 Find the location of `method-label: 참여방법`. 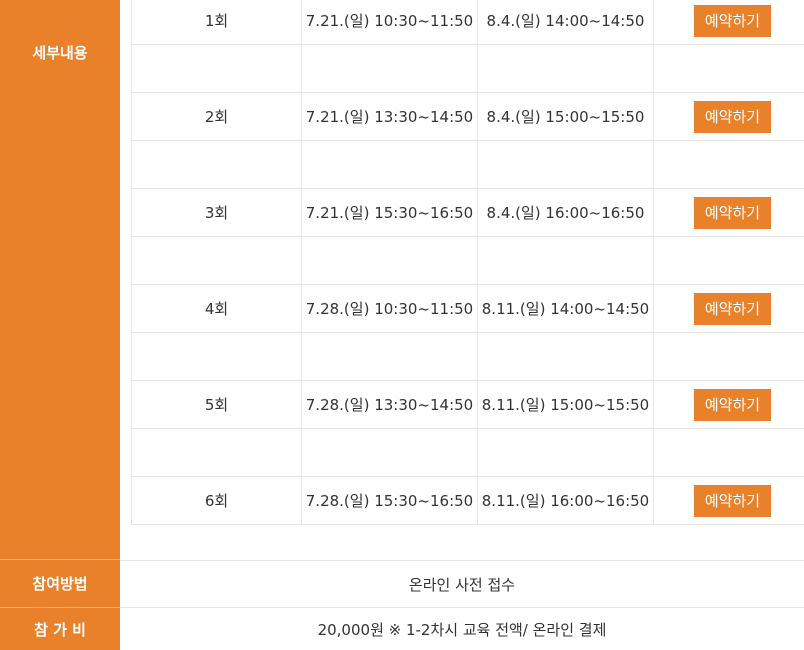

method-label: 참여방법 is located at coordinates (60, 584).